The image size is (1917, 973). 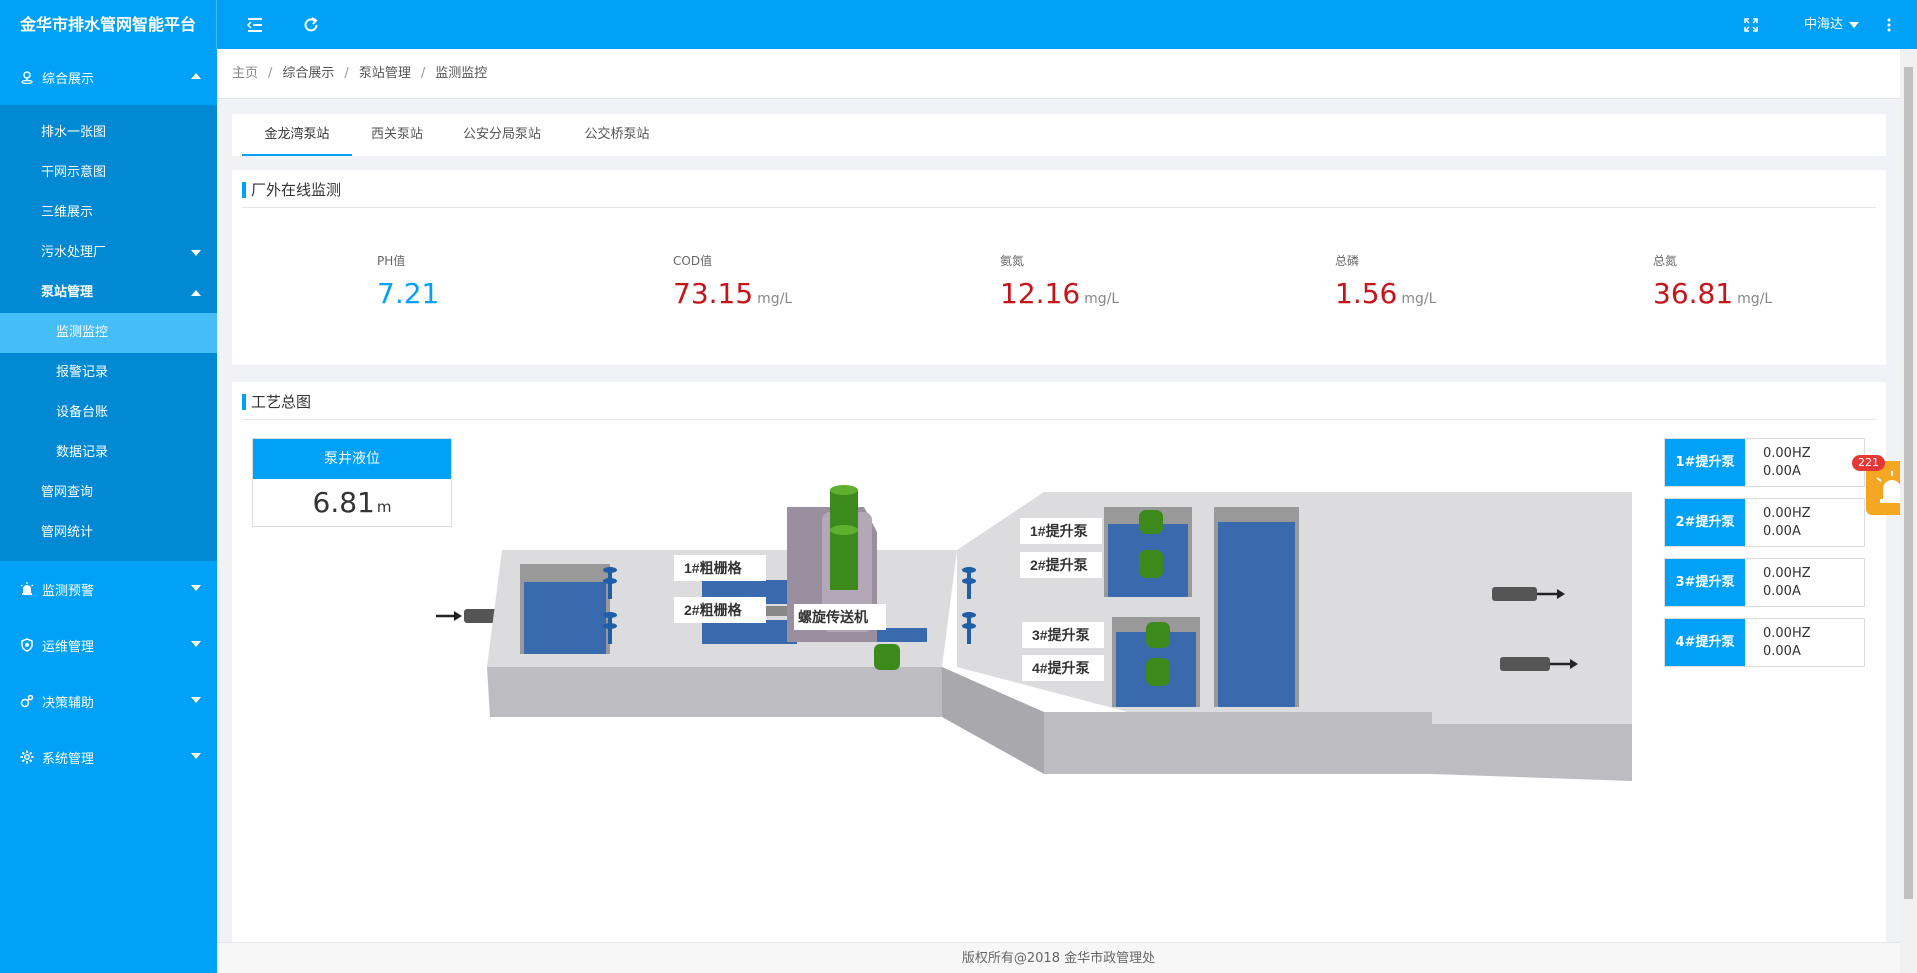 I want to click on metric-nitrogen: 总氮 36.81 mg/L, so click(x=1712, y=281).